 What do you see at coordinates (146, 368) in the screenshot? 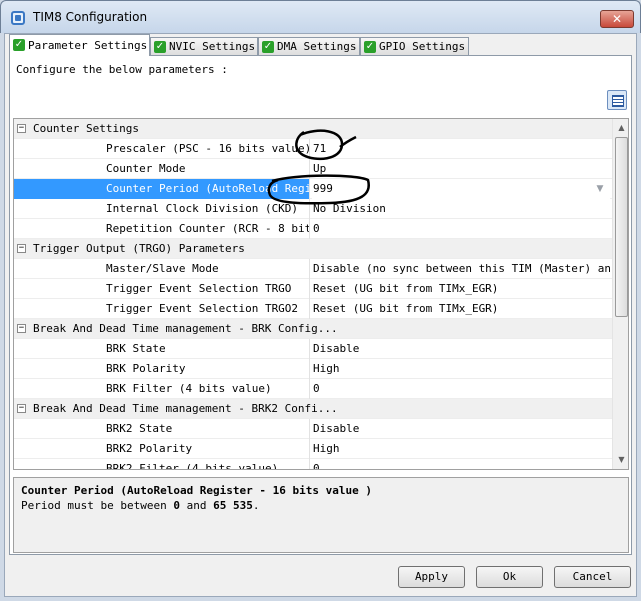
I see `property-name: BRK Polarity` at bounding box center [146, 368].